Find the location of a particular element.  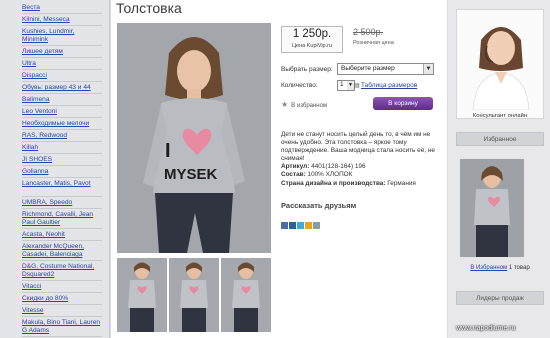

sidebar-item-link: UMBRA, Speedo is located at coordinates (47, 202).